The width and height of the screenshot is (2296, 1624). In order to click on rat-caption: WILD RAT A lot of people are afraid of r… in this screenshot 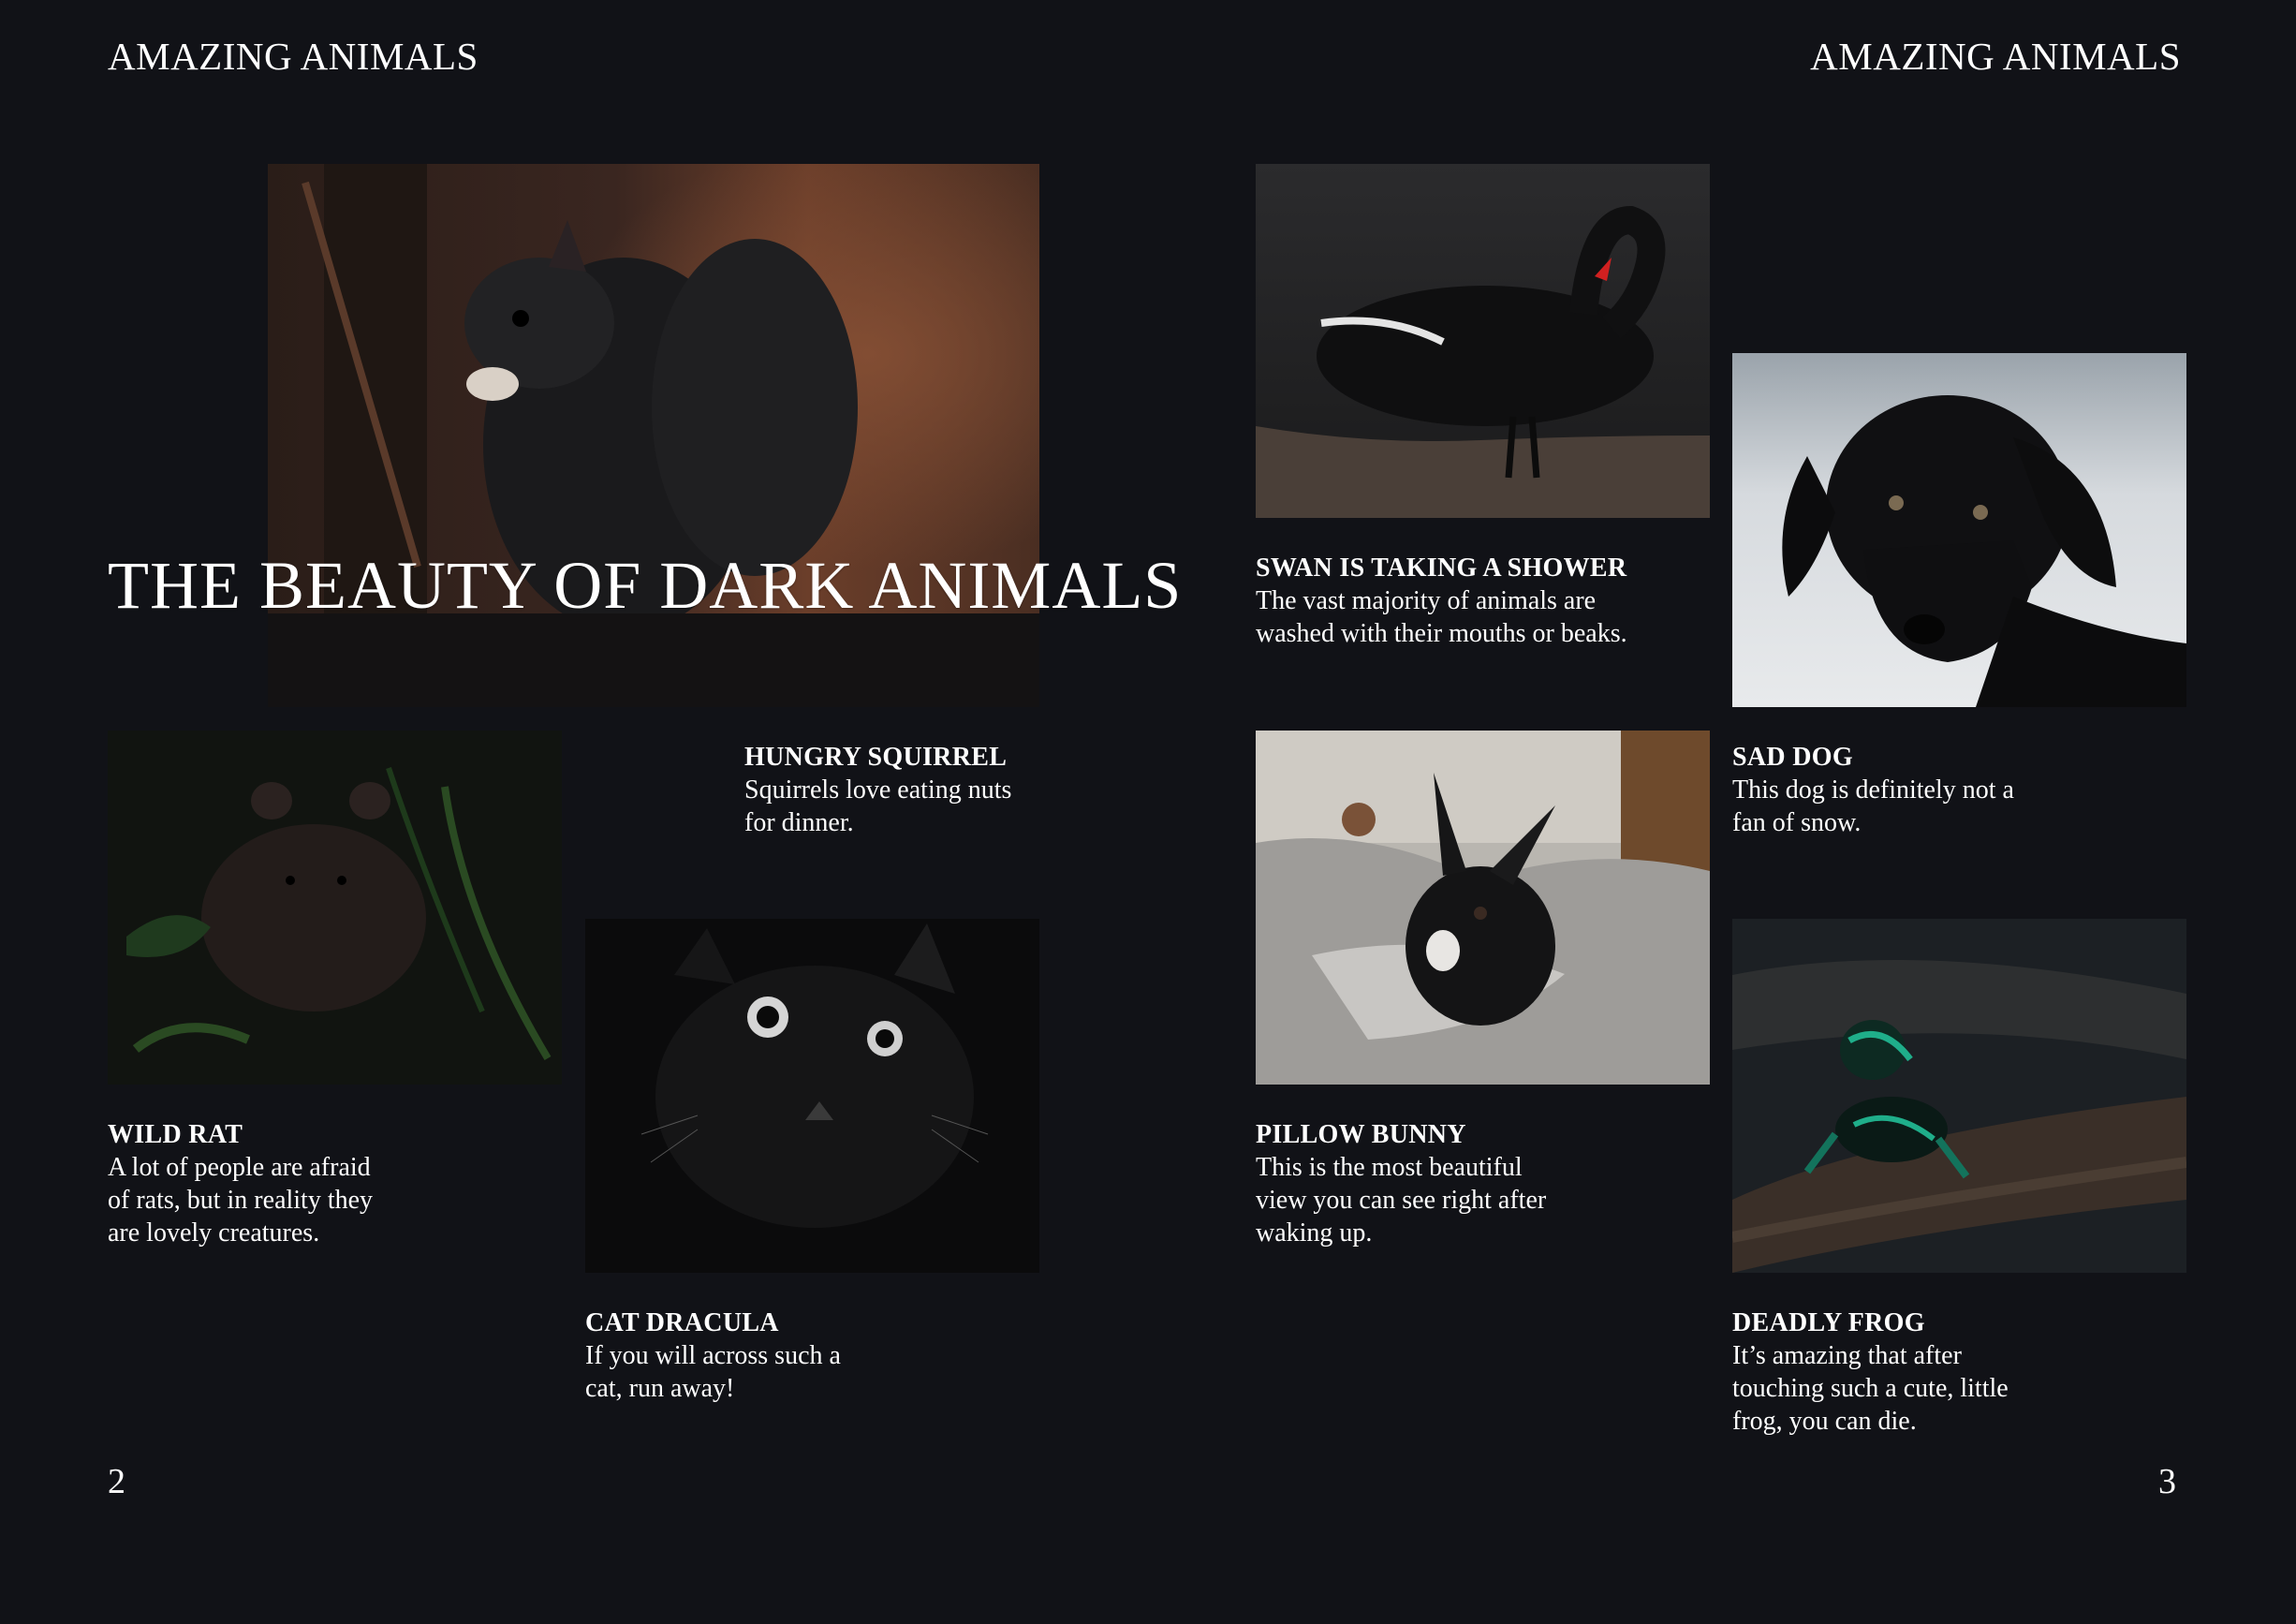, I will do `click(360, 1183)`.